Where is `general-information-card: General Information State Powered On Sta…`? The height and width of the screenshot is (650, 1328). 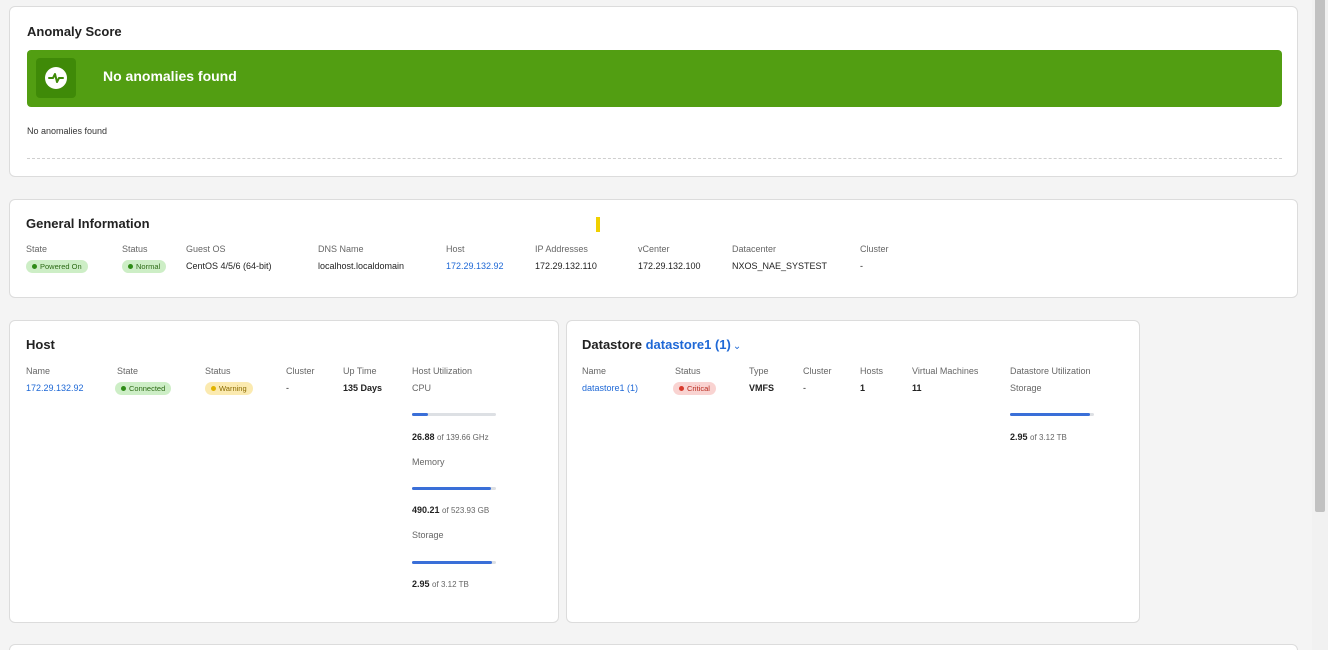 general-information-card: General Information State Powered On Sta… is located at coordinates (653, 248).